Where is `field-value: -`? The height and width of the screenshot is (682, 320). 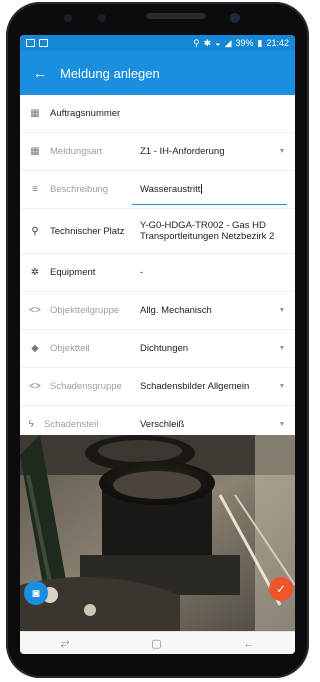
field-value: - is located at coordinates (142, 272).